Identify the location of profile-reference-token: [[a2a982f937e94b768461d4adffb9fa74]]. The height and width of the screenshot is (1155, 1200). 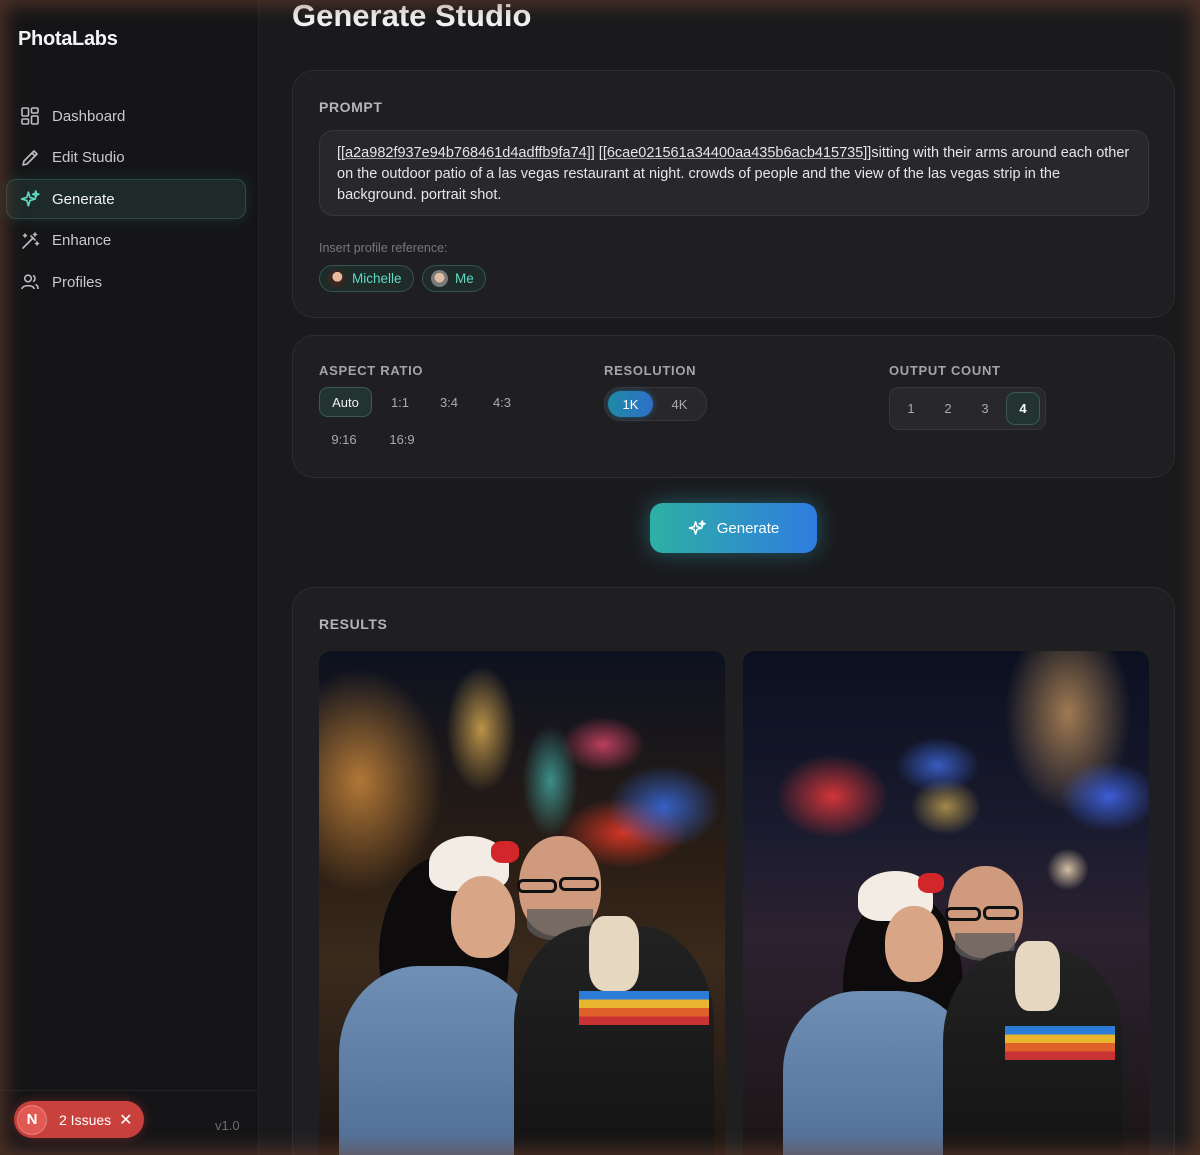
(466, 153).